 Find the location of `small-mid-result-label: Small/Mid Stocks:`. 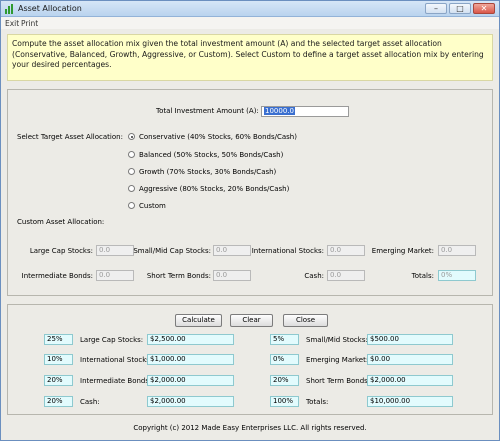

small-mid-result-label: Small/Mid Stocks: is located at coordinates (337, 340).